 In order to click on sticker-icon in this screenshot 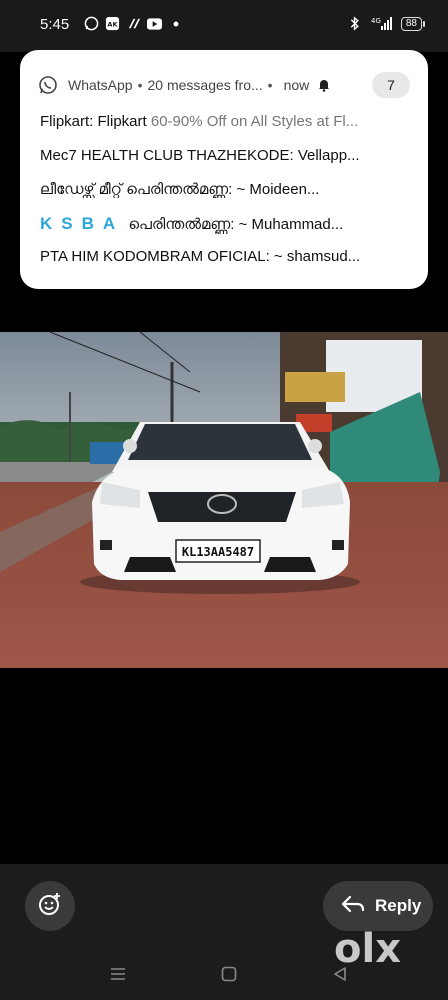, I will do `click(50, 906)`.